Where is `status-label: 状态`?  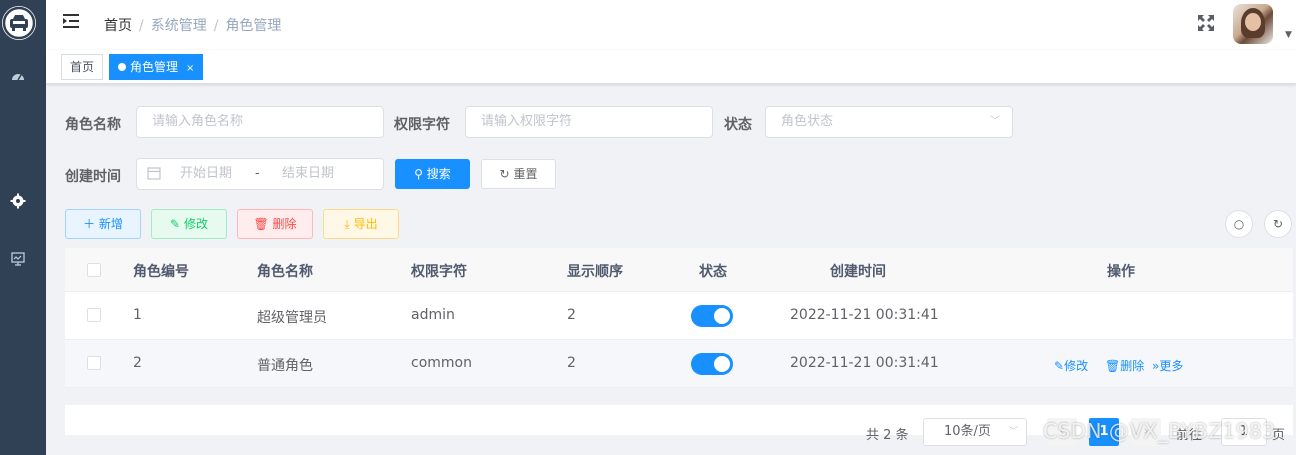
status-label: 状态 is located at coordinates (738, 125).